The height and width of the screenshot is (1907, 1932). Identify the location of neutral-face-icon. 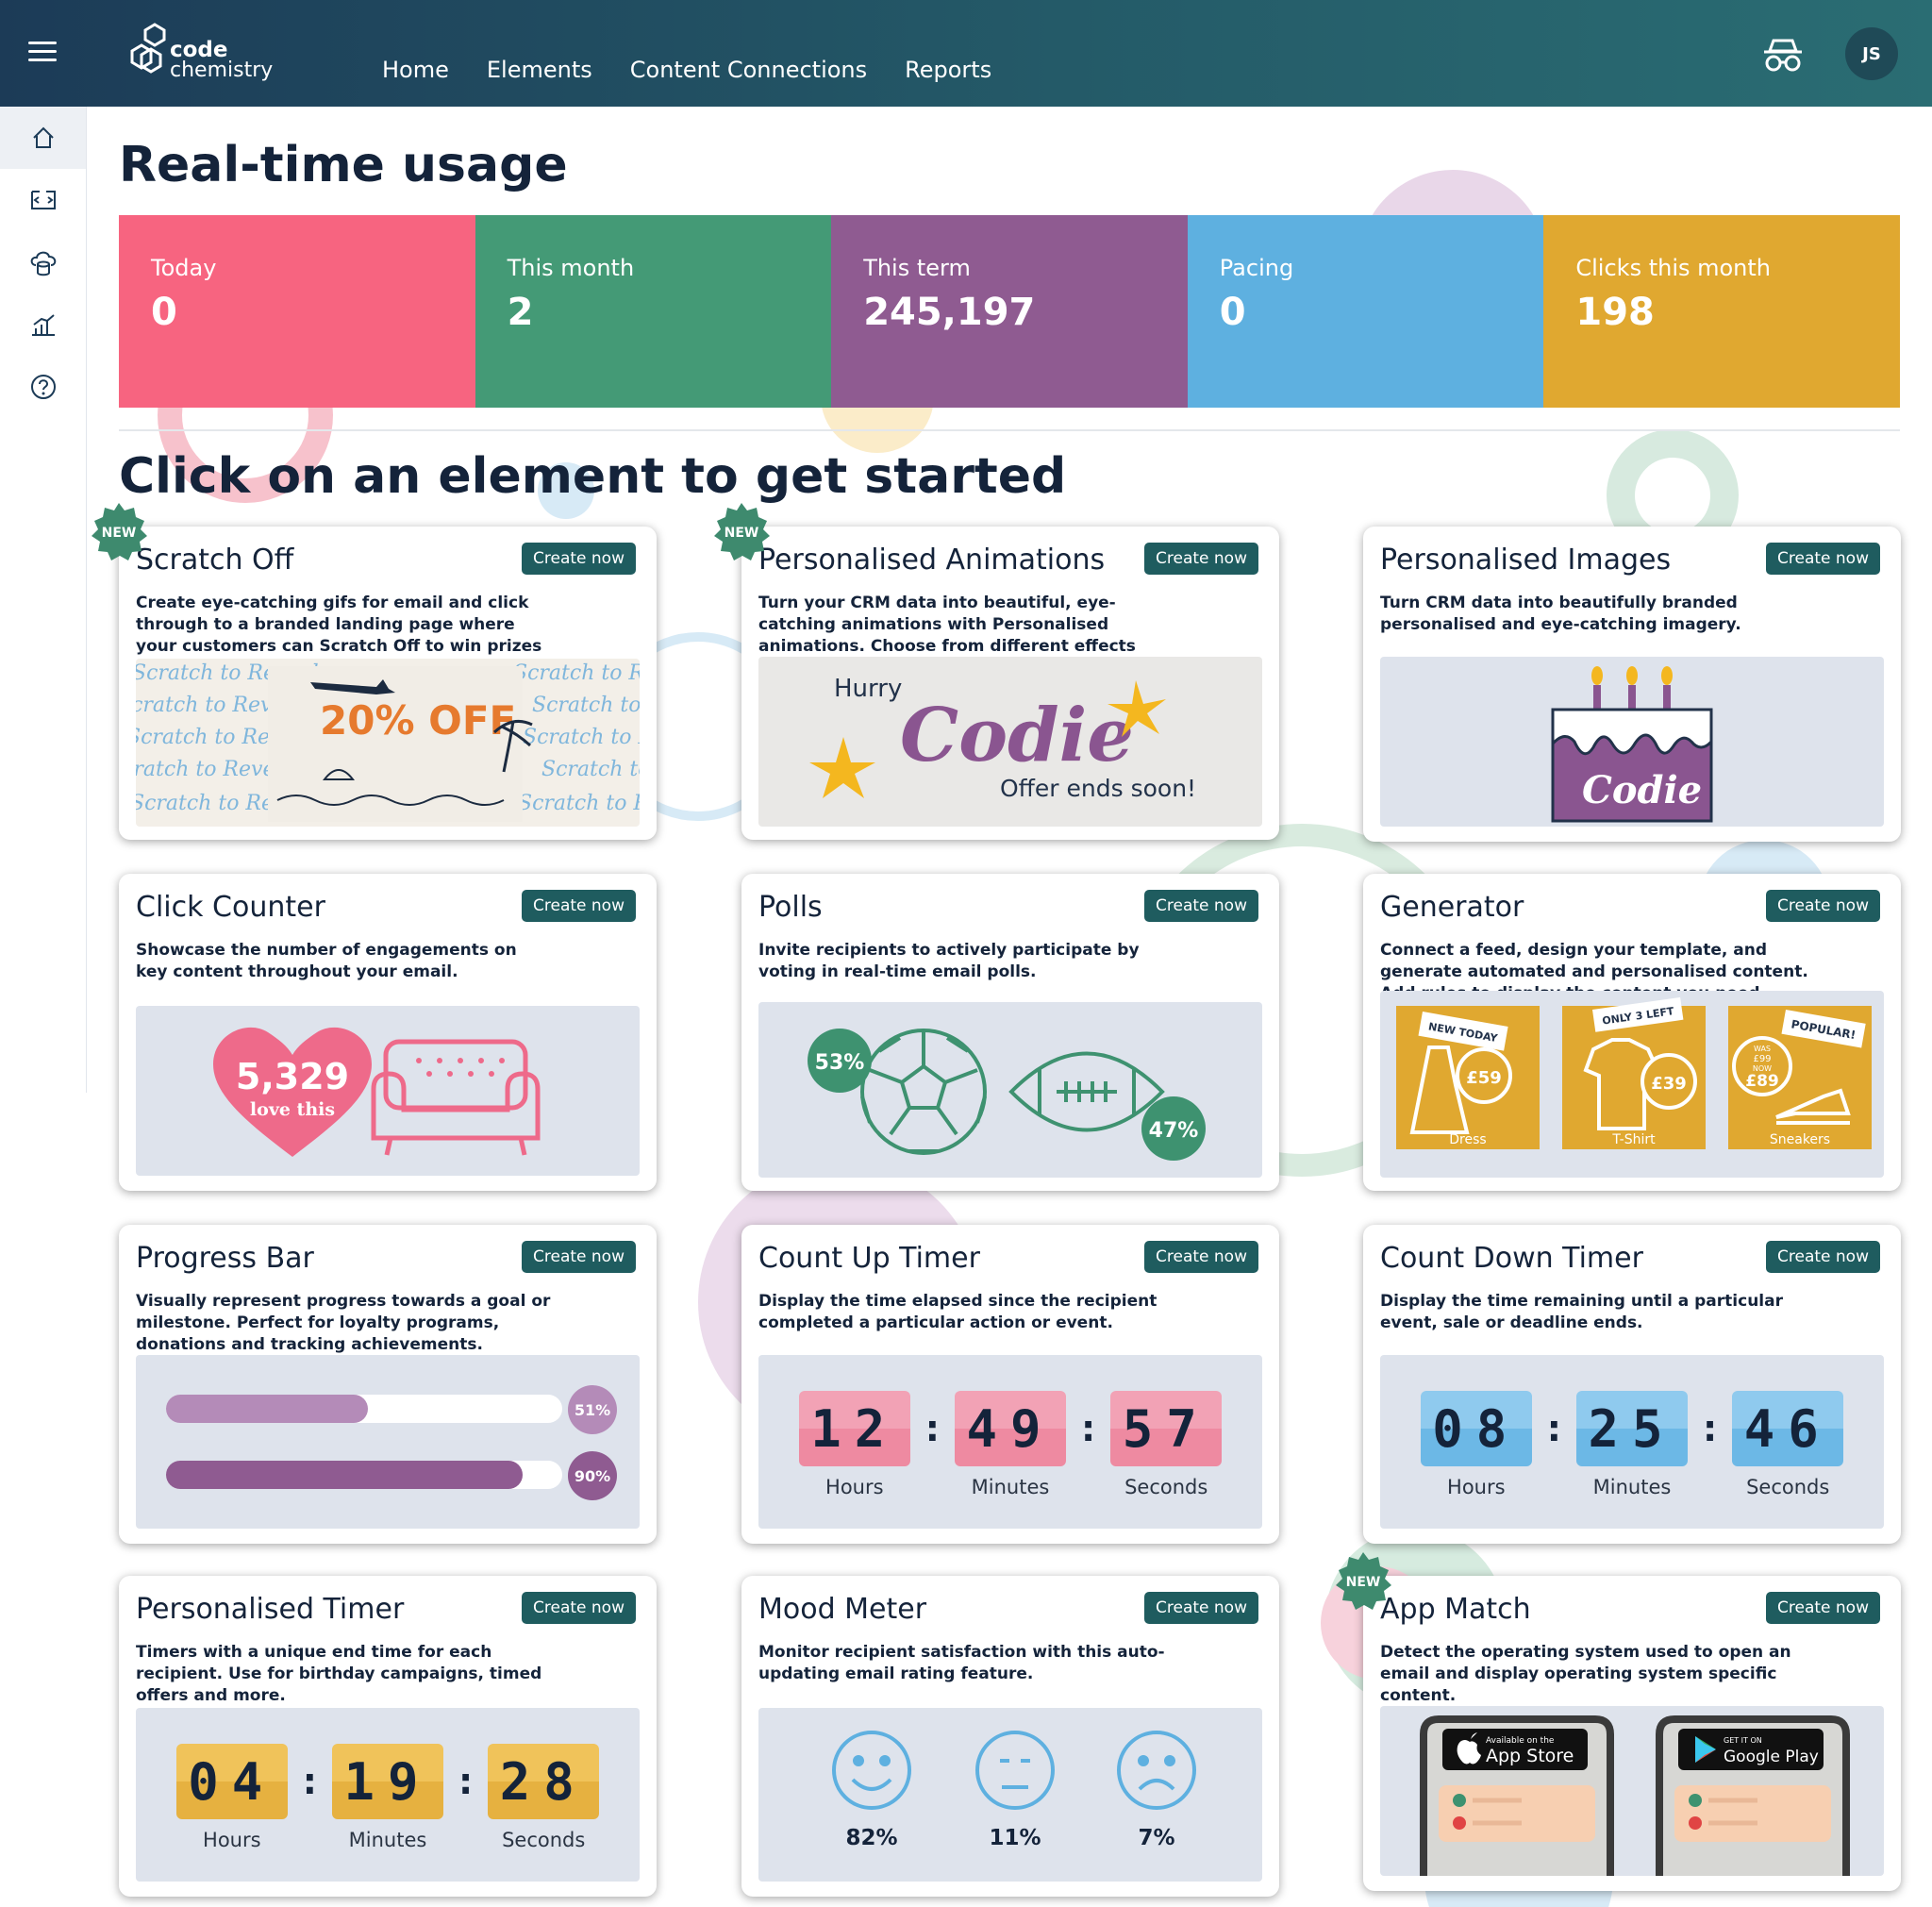
(1015, 1770).